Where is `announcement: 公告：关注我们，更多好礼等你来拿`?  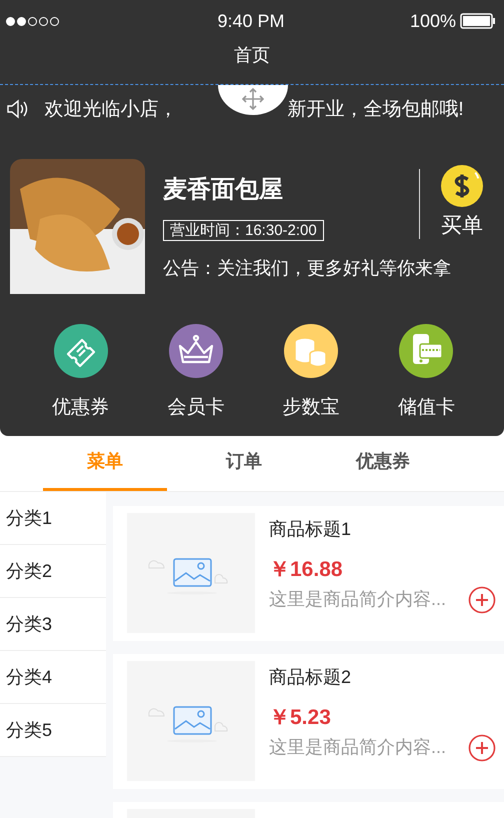
announcement: 公告：关注我们，更多好礼等你来拿 is located at coordinates (307, 268).